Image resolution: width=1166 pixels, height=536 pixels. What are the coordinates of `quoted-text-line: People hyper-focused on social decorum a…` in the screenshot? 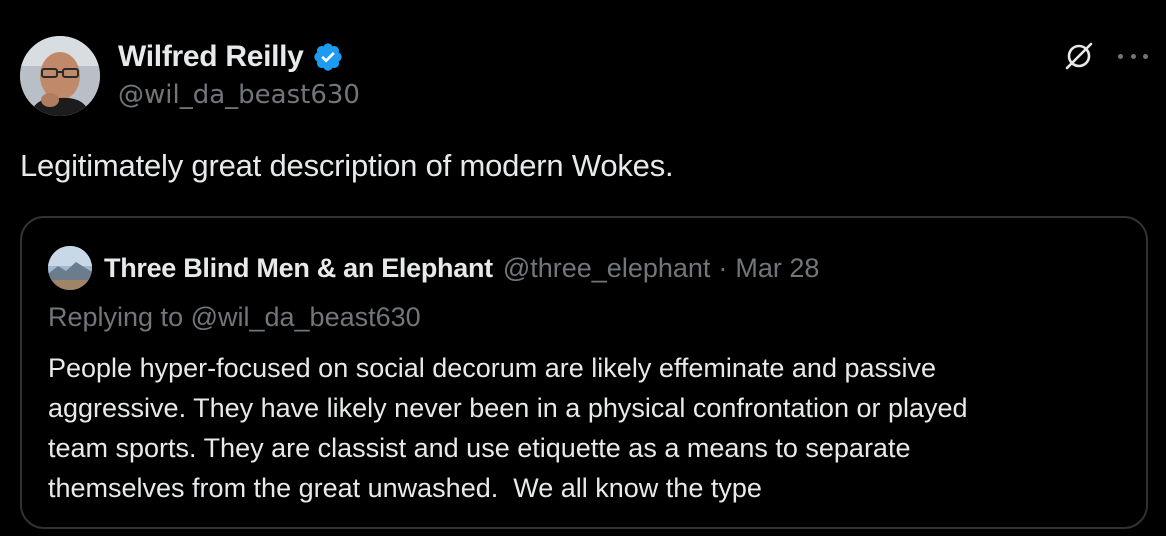 It's located at (492, 368).